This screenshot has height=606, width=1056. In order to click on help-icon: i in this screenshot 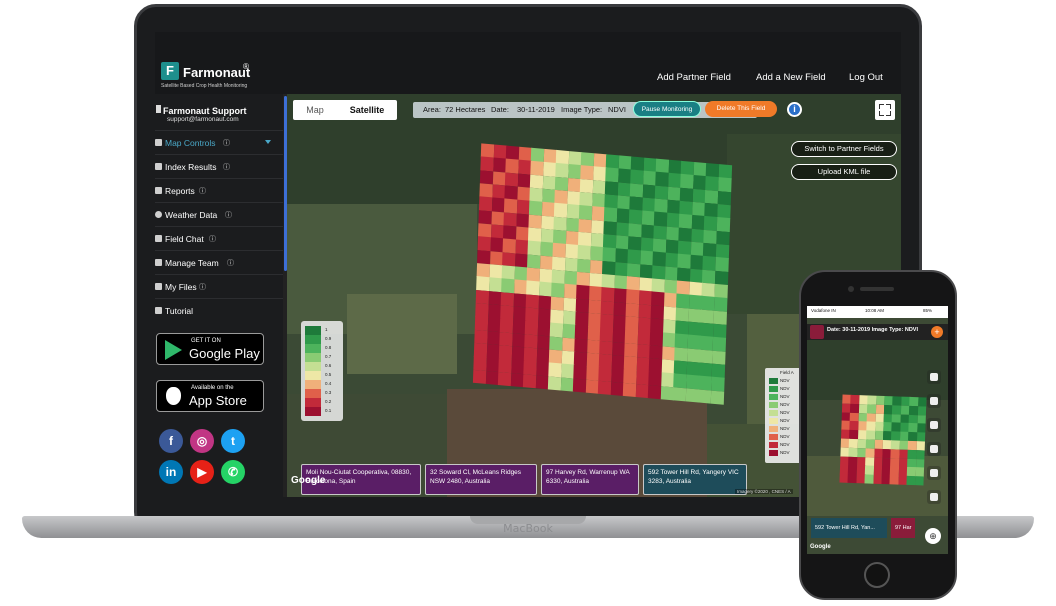, I will do `click(794, 109)`.